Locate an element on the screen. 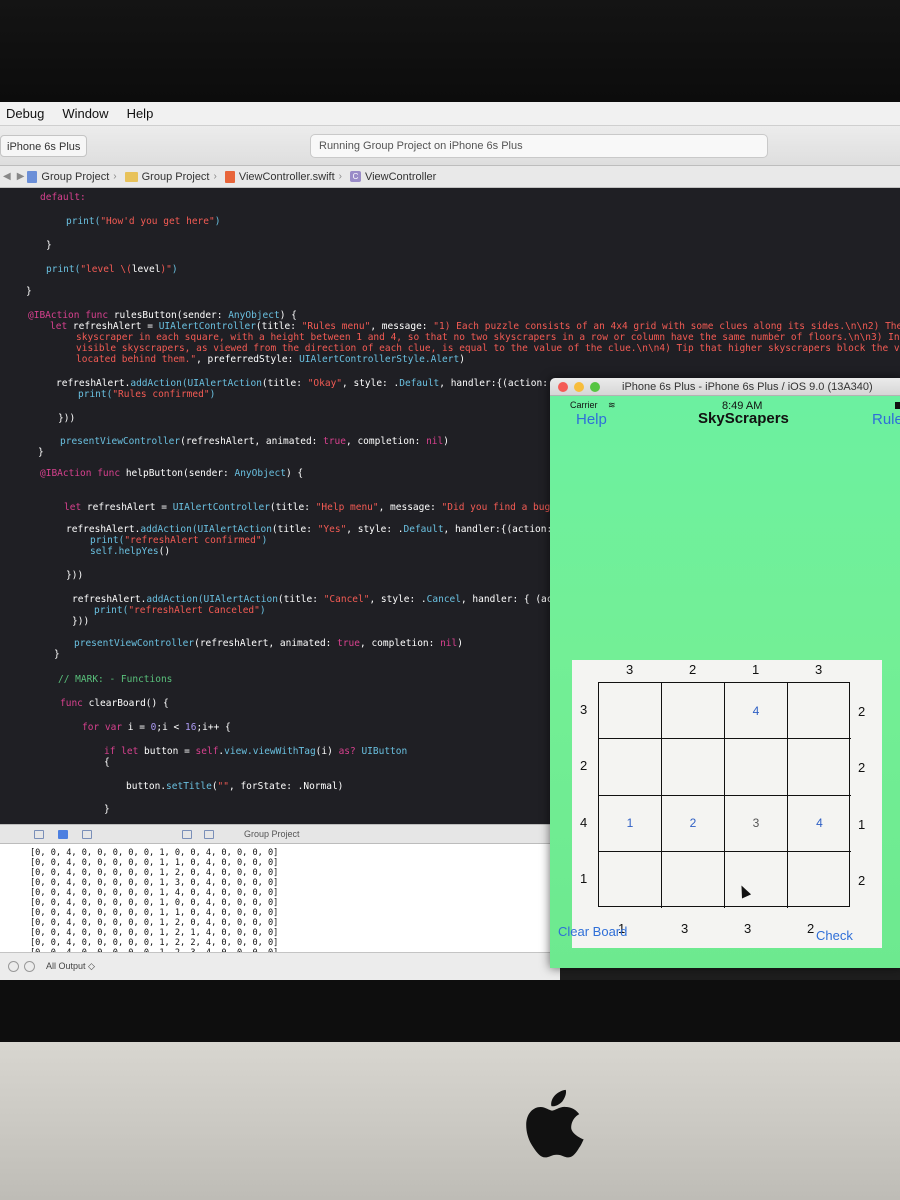 This screenshot has width=900, height=1200. menu-window: Window is located at coordinates (85, 113).